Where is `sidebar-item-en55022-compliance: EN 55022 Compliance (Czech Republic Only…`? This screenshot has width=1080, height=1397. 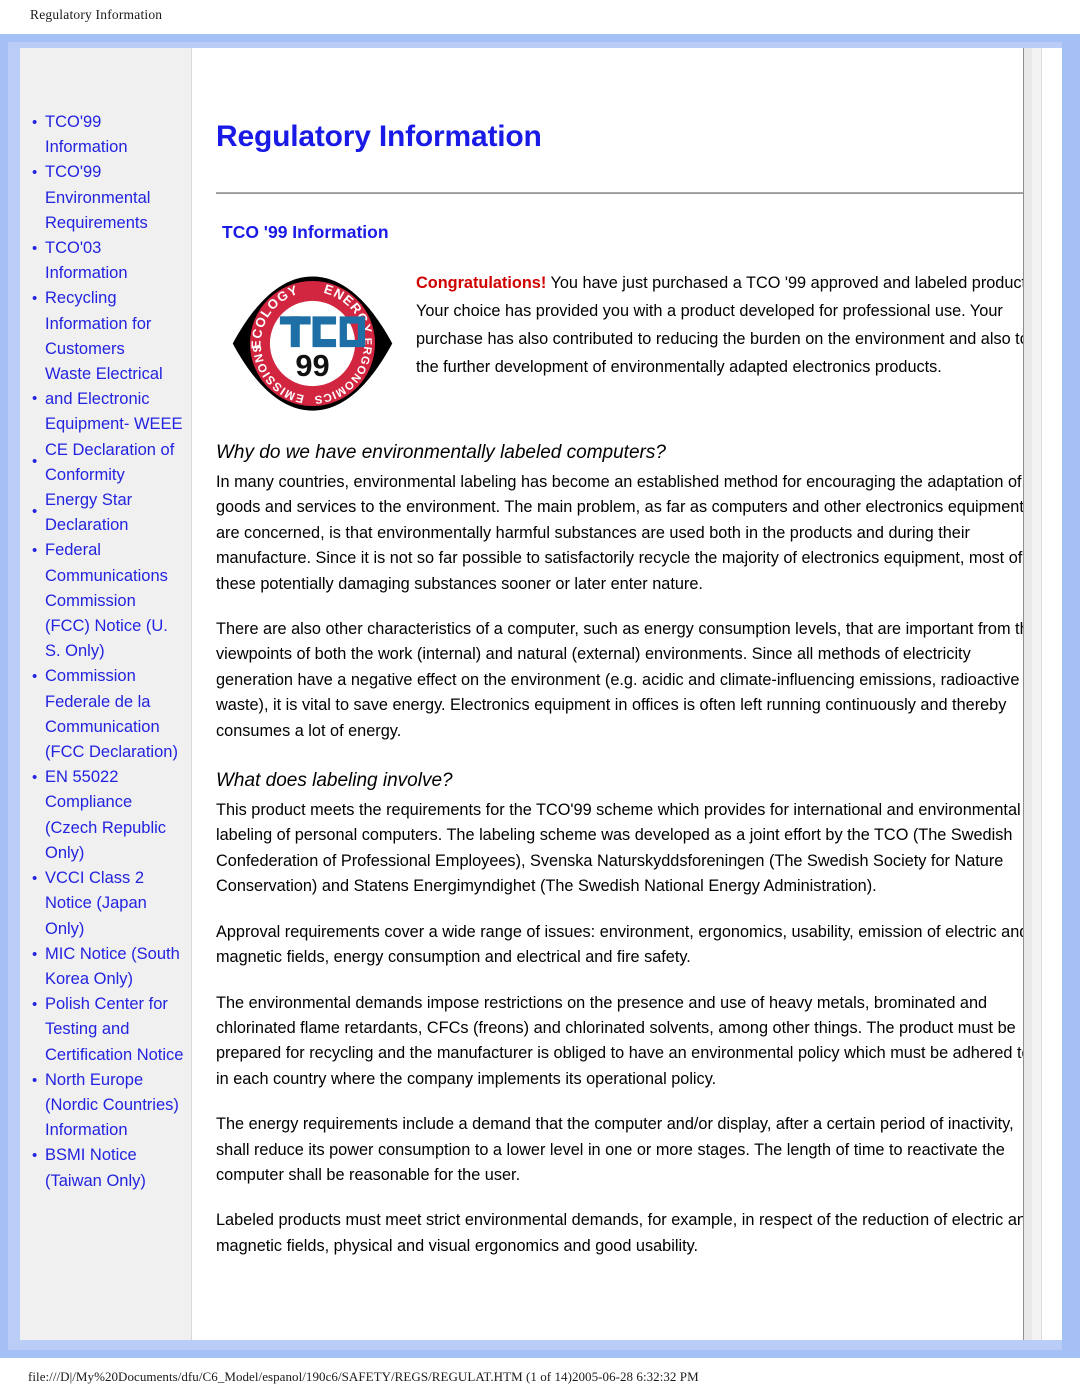 sidebar-item-en55022-compliance: EN 55022 Compliance (Czech Republic Only… is located at coordinates (108, 815).